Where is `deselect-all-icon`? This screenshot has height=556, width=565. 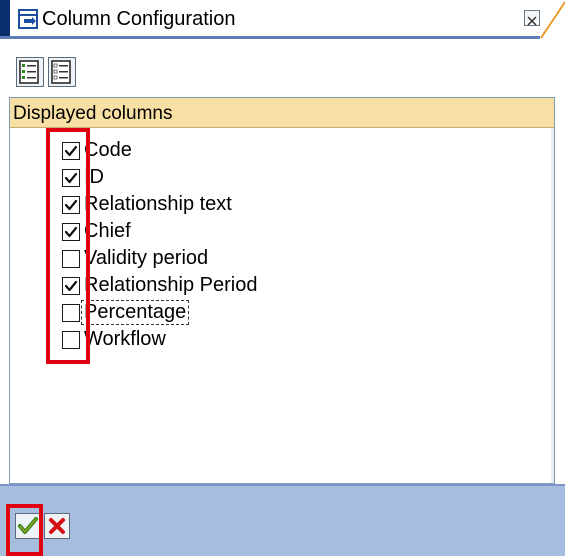 deselect-all-icon is located at coordinates (61, 72).